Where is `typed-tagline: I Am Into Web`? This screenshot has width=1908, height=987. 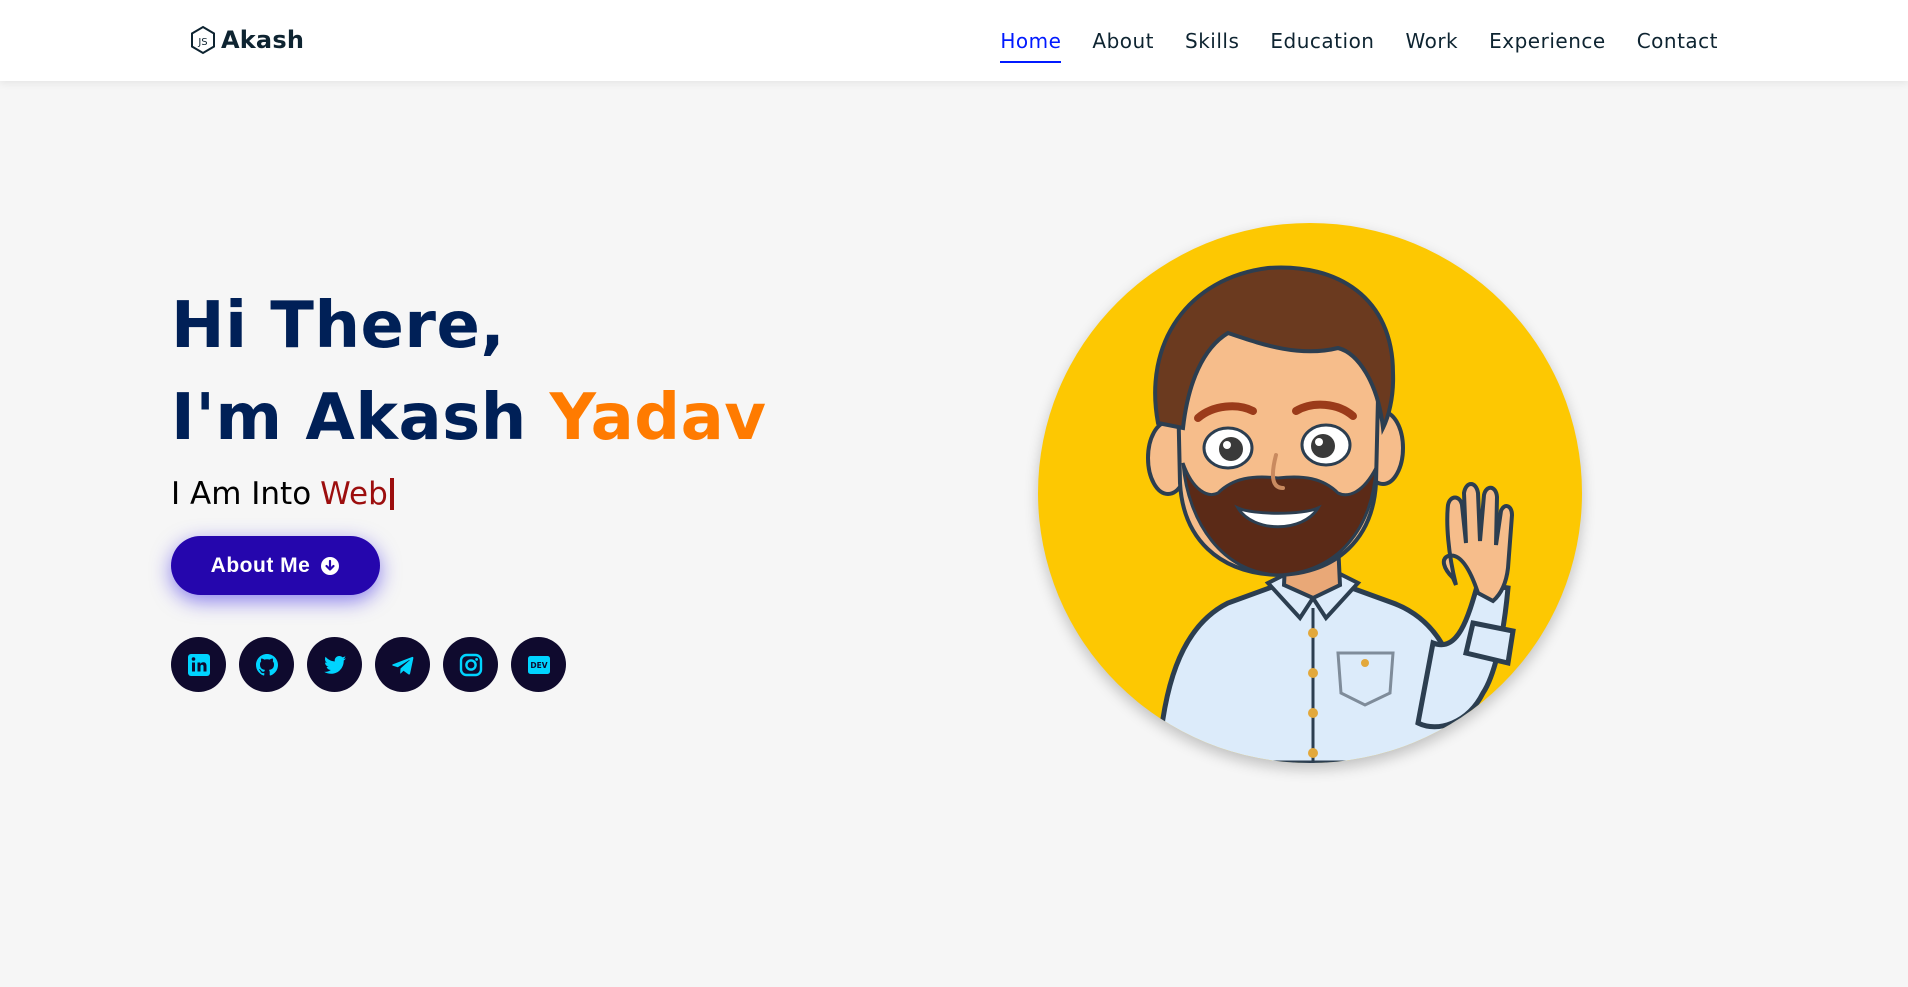 typed-tagline: I Am Into Web is located at coordinates (468, 494).